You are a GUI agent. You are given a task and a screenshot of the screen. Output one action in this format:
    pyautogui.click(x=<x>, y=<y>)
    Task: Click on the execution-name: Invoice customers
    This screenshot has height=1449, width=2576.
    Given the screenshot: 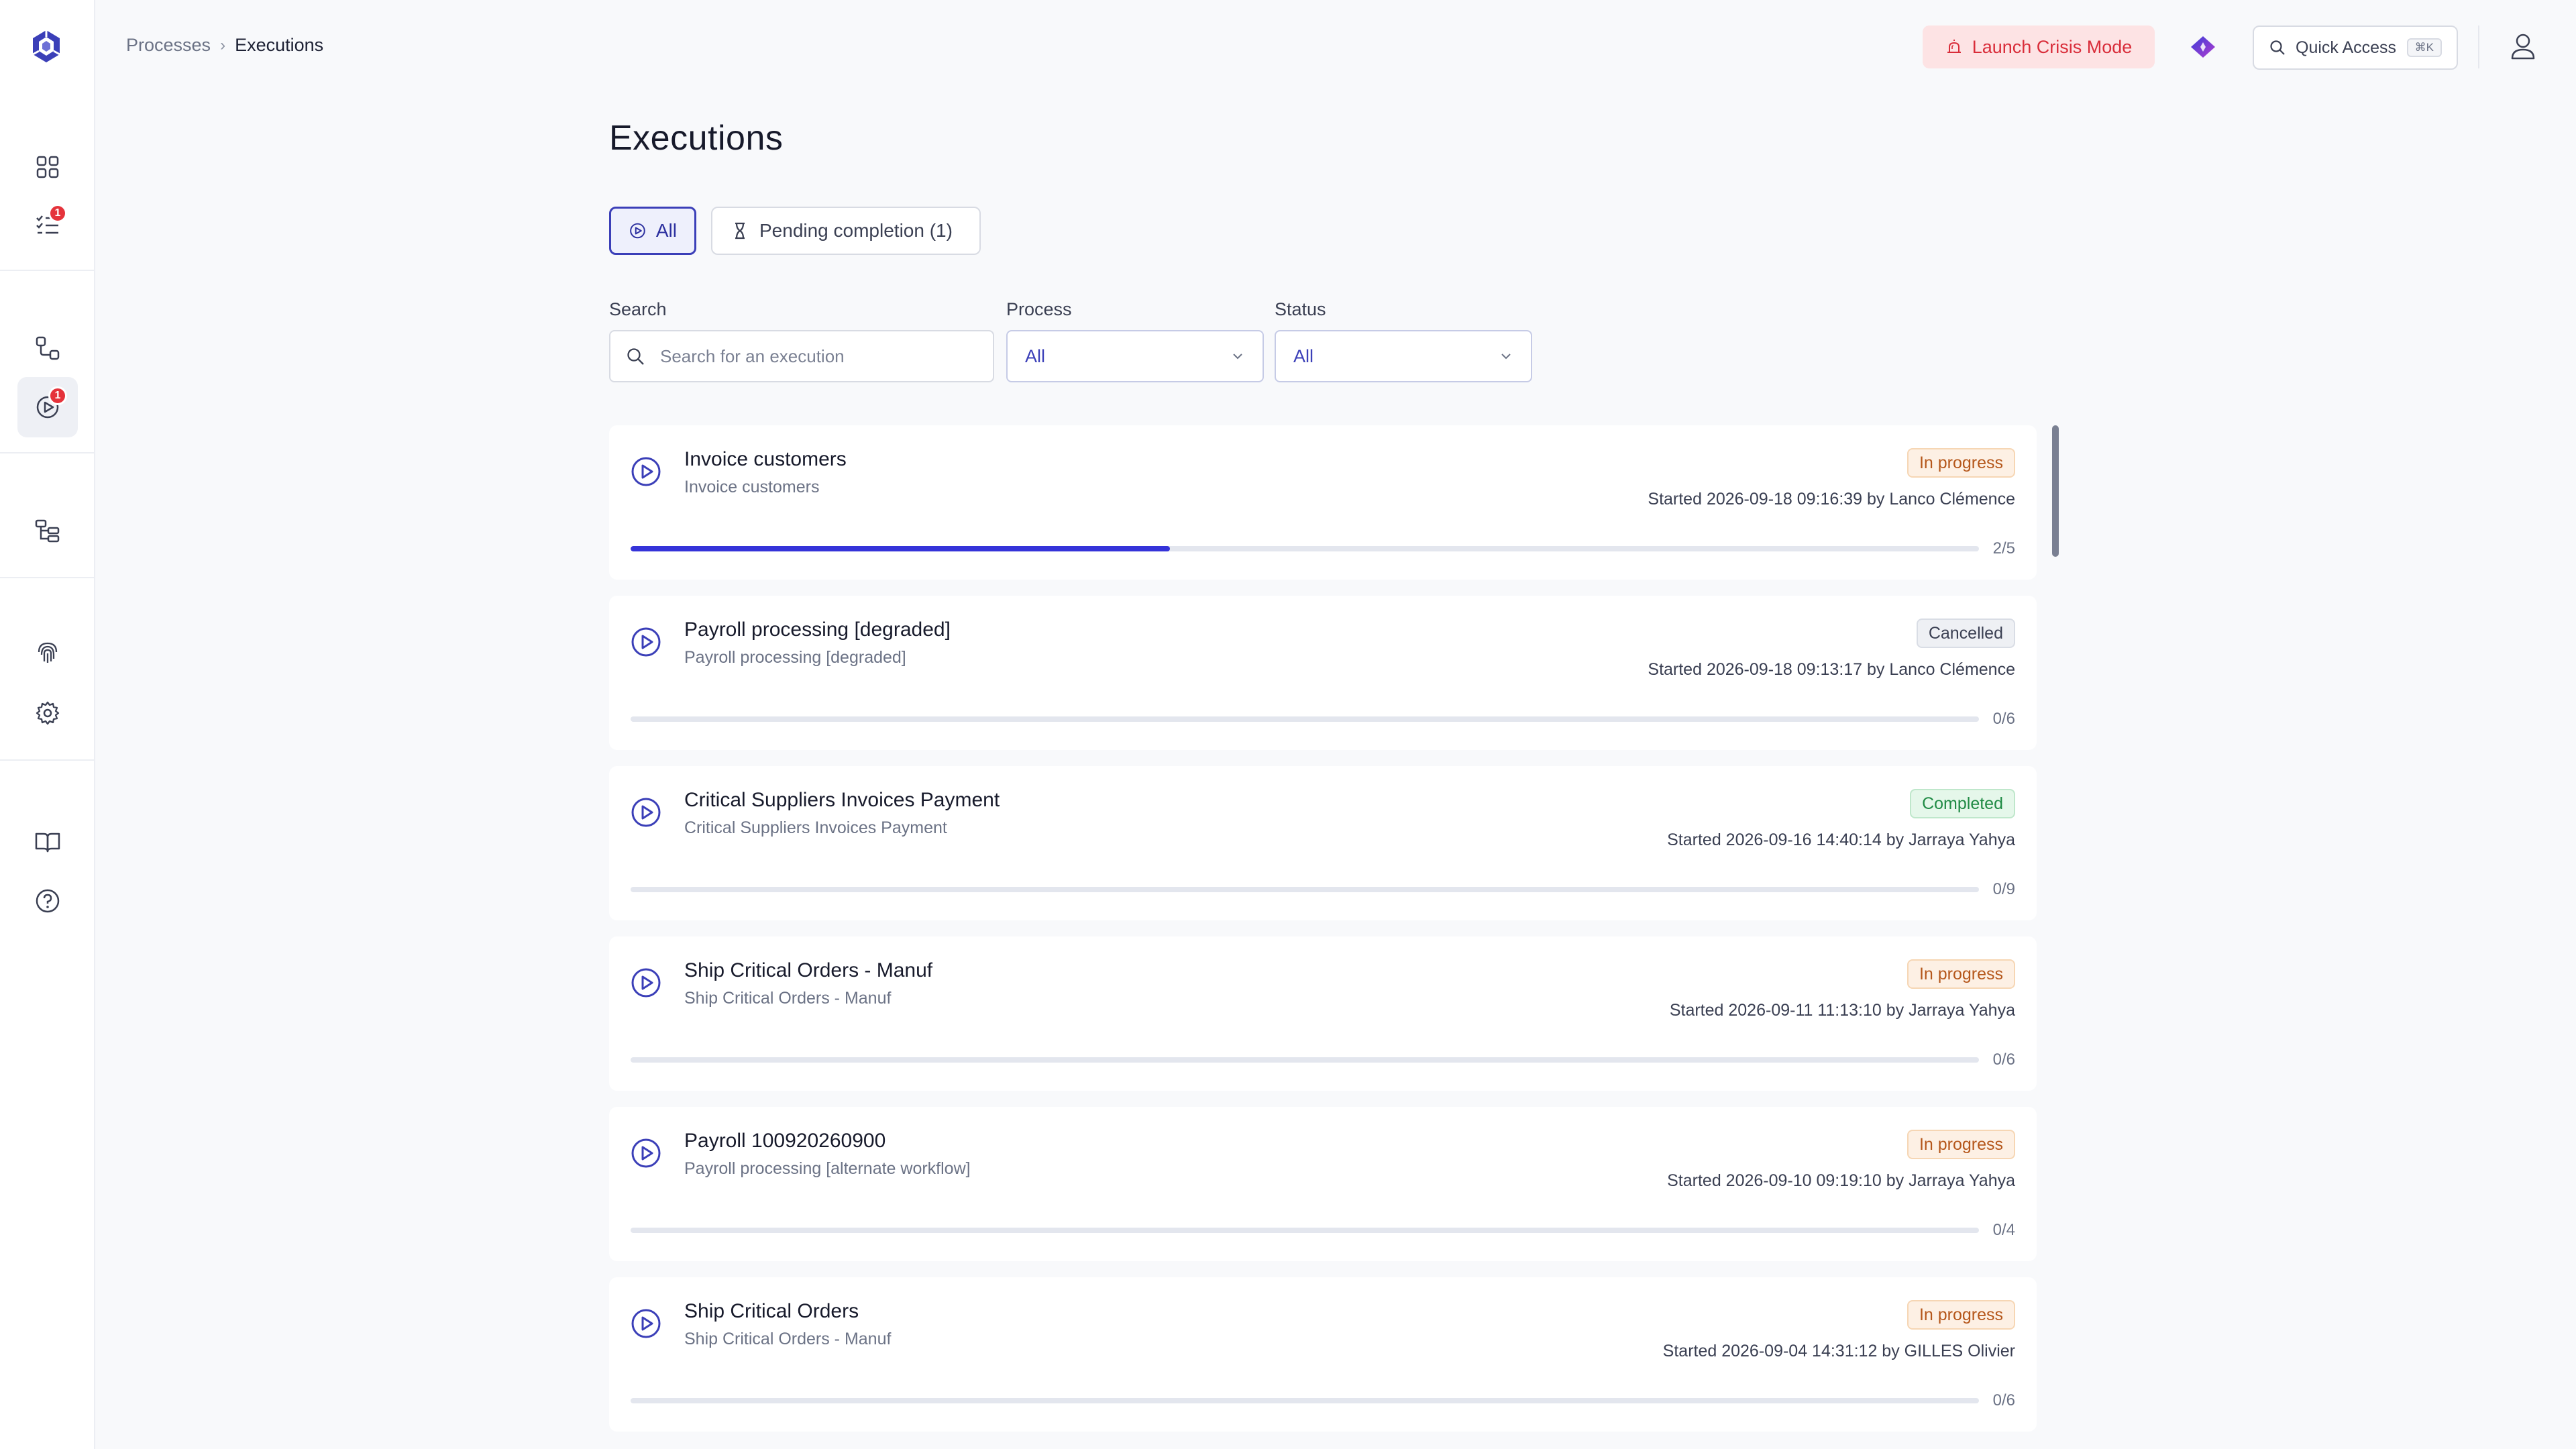 What is the action you would take?
    pyautogui.click(x=765, y=459)
    